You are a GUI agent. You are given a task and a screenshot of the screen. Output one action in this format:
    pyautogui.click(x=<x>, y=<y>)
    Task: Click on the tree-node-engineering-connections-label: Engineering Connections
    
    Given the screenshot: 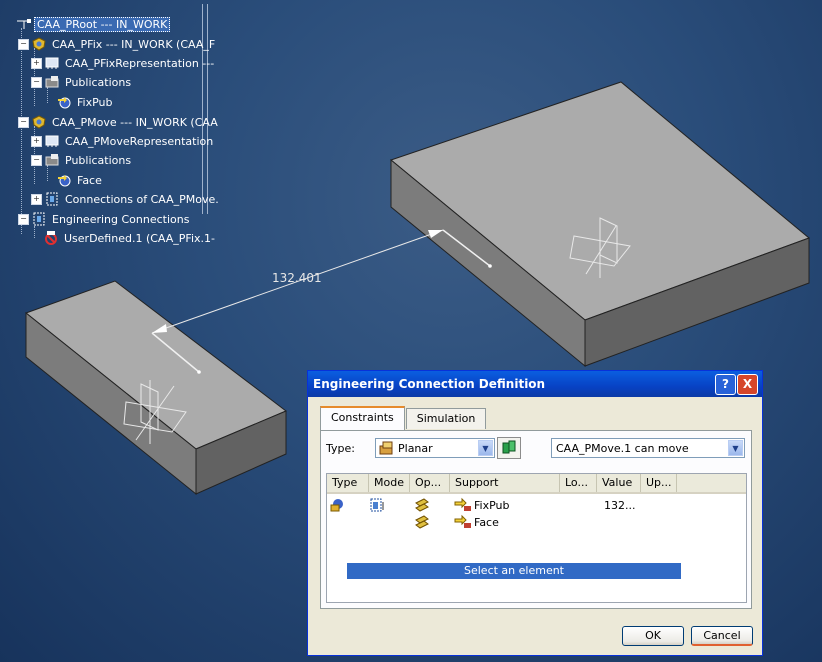 What is the action you would take?
    pyautogui.click(x=120, y=219)
    